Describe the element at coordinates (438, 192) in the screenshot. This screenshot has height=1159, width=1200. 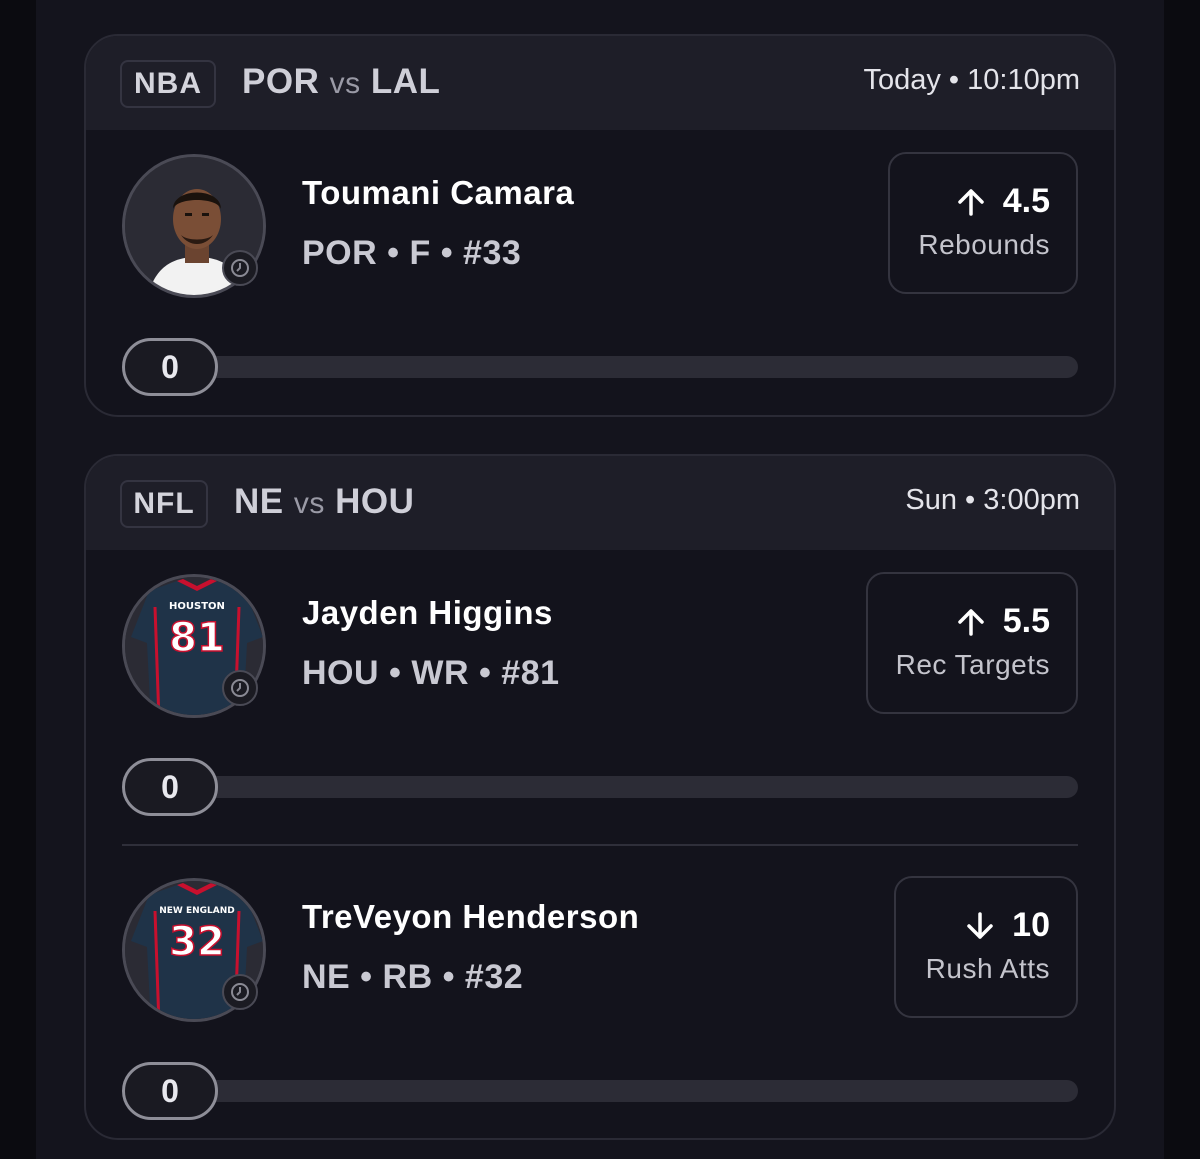
I see `player-name: Toumani Camara` at that location.